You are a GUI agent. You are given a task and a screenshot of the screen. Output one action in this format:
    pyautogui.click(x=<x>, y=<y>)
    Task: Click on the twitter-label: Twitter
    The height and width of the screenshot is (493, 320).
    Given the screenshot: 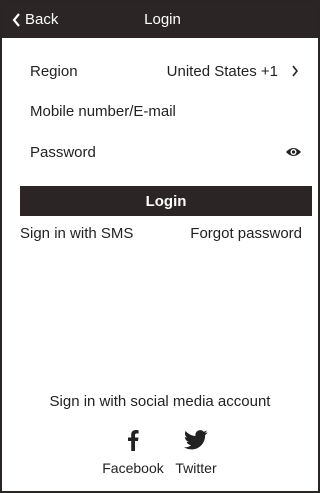 What is the action you would take?
    pyautogui.click(x=196, y=468)
    